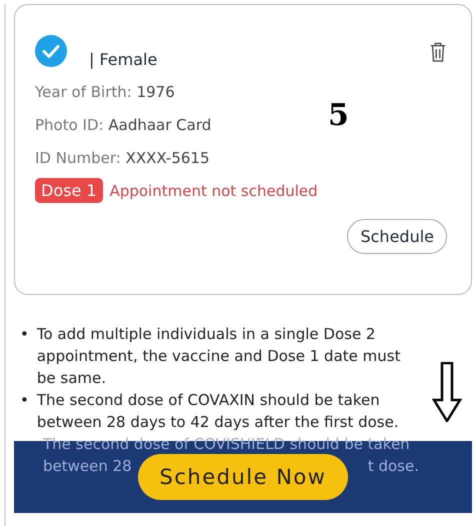 This screenshot has height=526, width=474. Describe the element at coordinates (87, 466) in the screenshot. I see `note-text: between 28` at that location.